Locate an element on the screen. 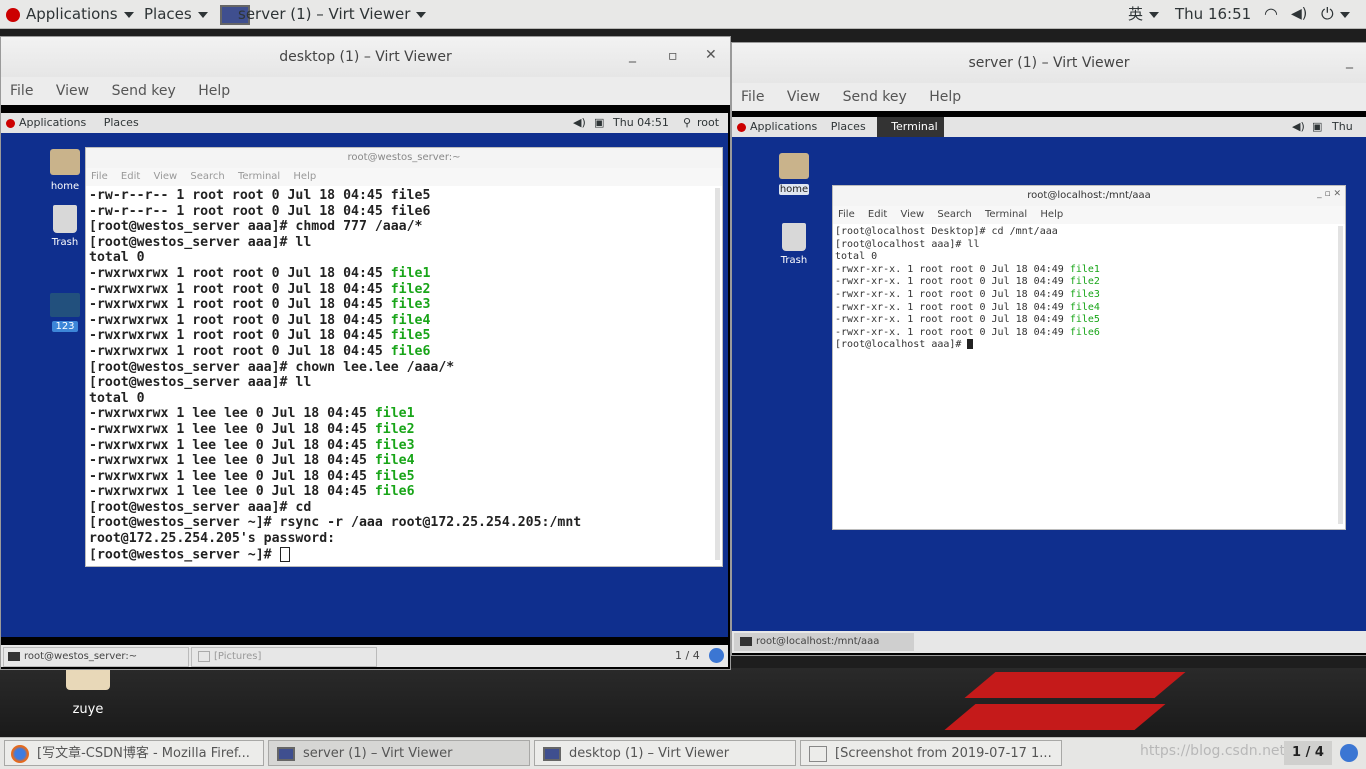  active-window-menu: server (1) – Virt Viewer is located at coordinates (323, 14).